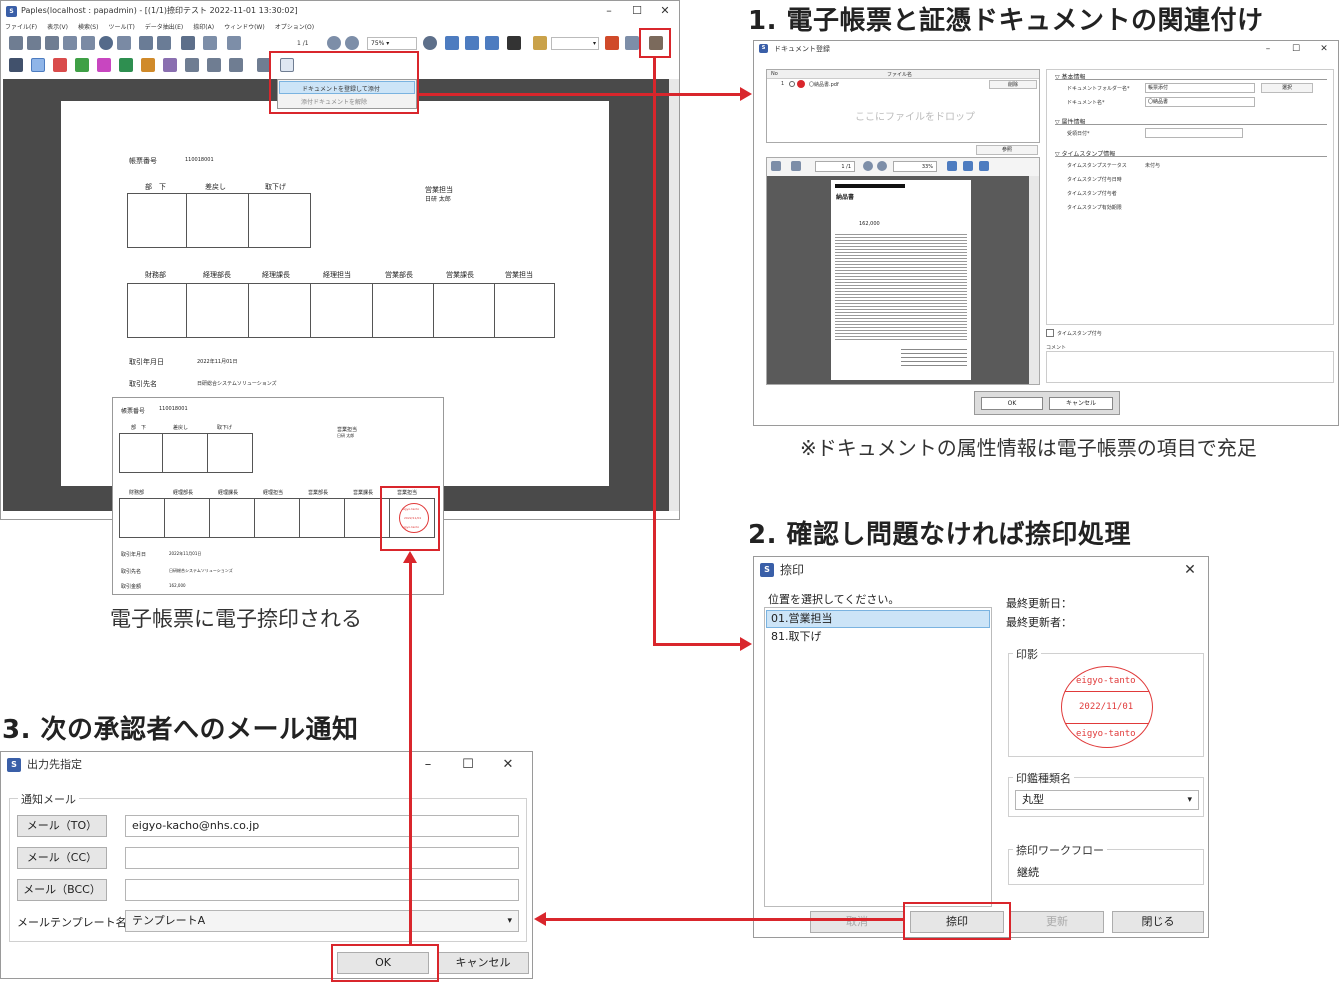  I want to click on zoom-select: 75% ▾, so click(392, 43).